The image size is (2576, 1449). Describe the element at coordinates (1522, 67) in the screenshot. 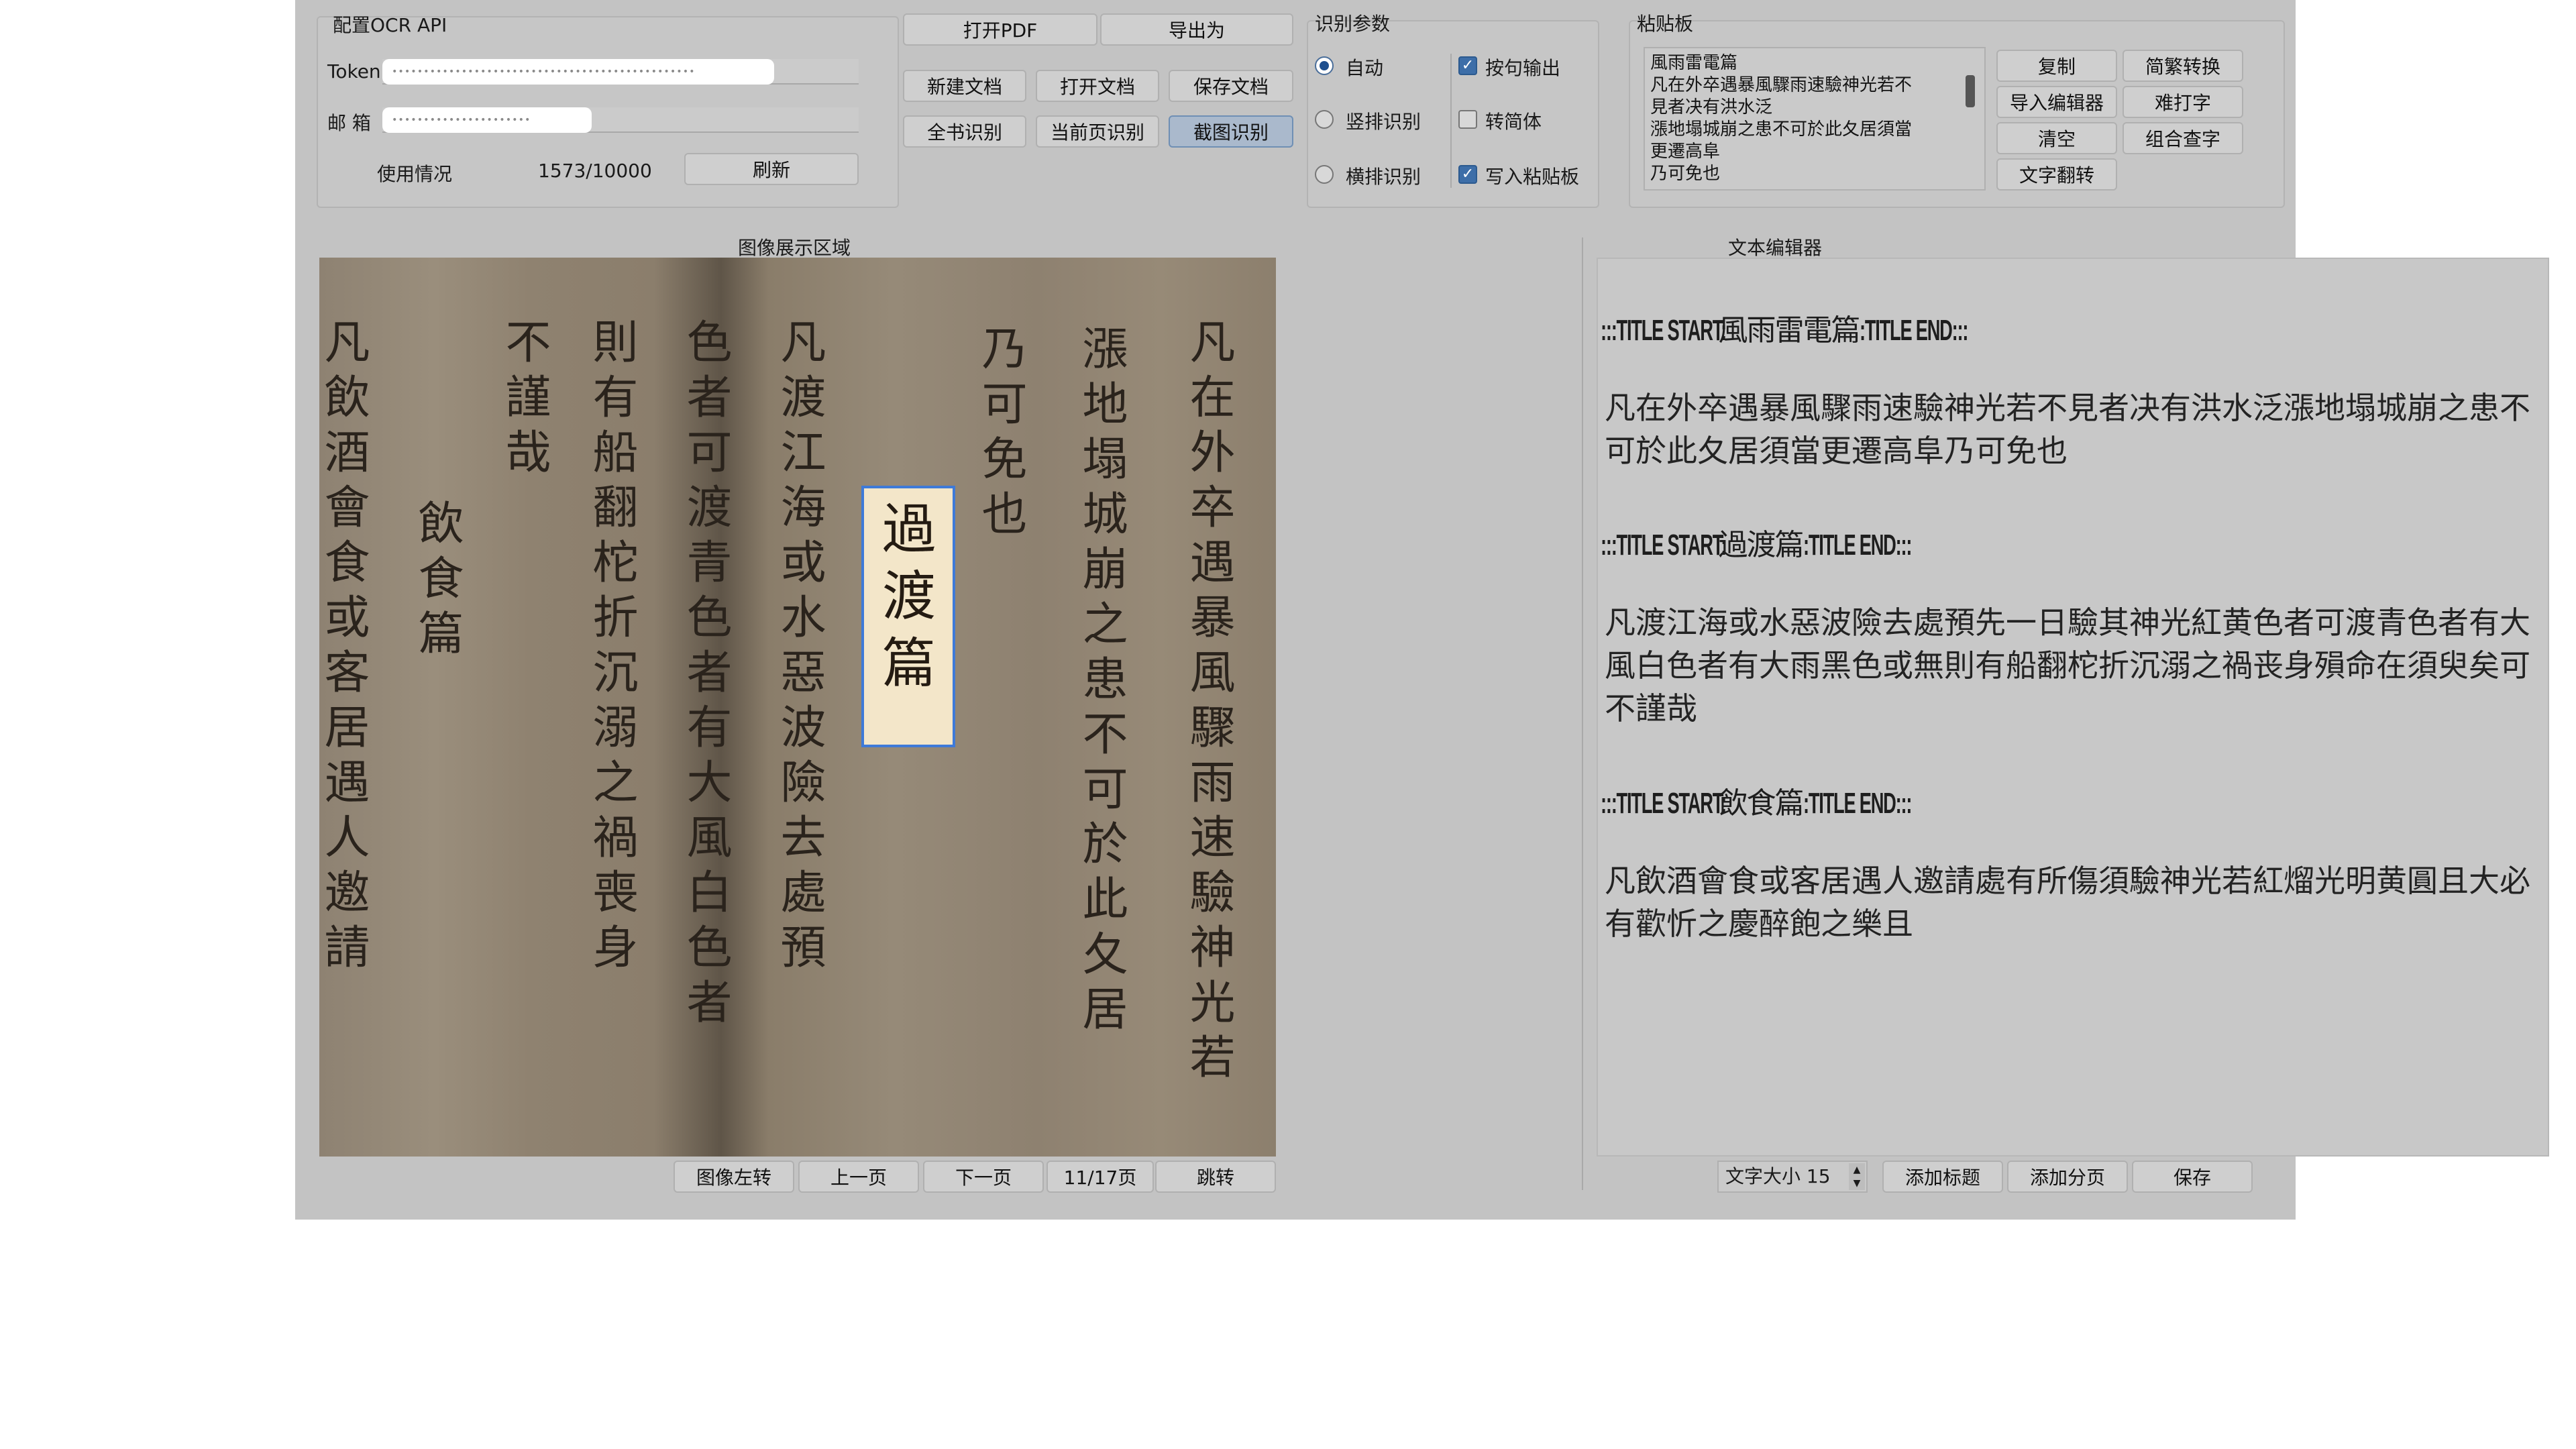

I see `sentence-output-label: 按句输出` at that location.